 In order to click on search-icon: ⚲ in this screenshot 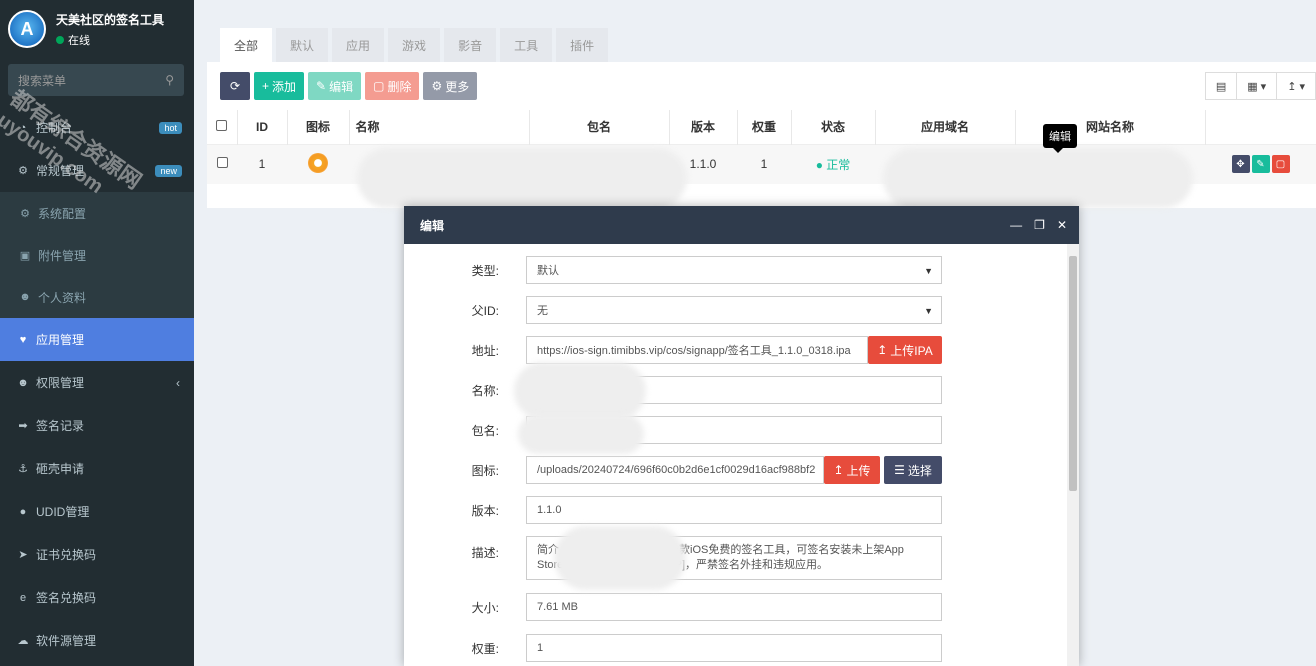, I will do `click(169, 80)`.